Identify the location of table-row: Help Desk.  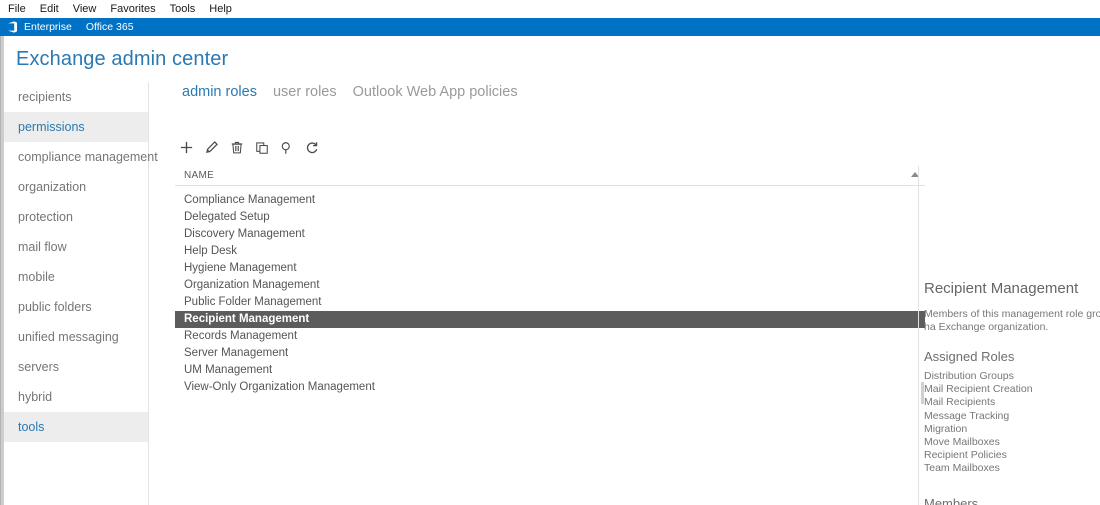
(550, 251).